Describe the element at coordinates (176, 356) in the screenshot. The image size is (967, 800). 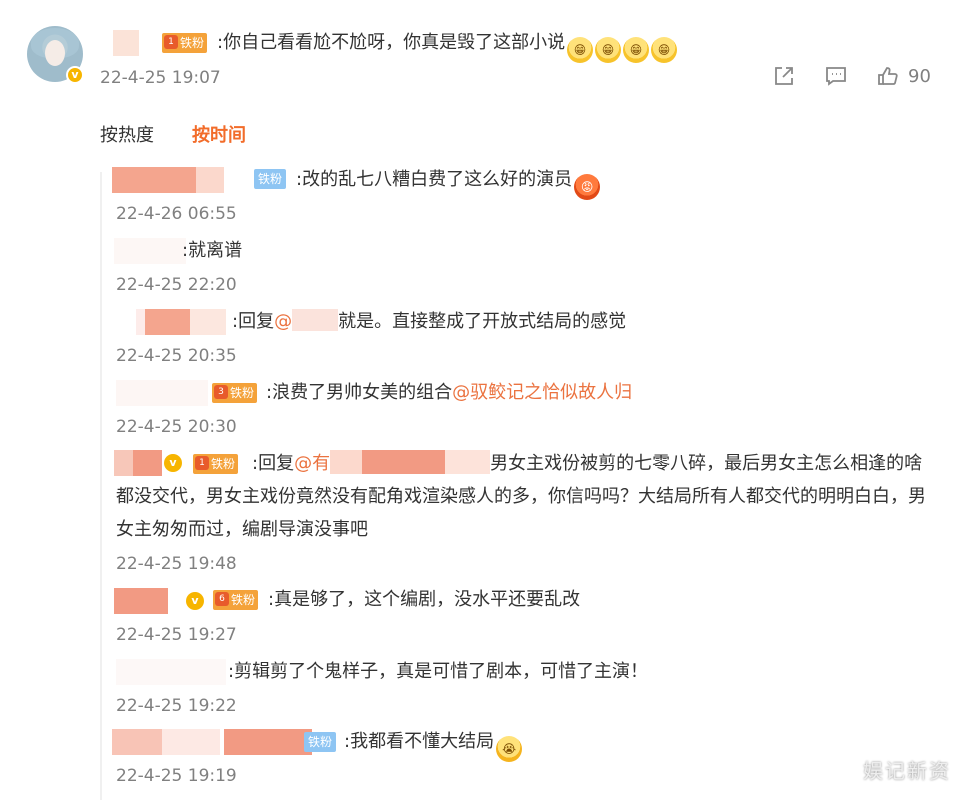
I see `reply-time: 22-4-25 20:35` at that location.